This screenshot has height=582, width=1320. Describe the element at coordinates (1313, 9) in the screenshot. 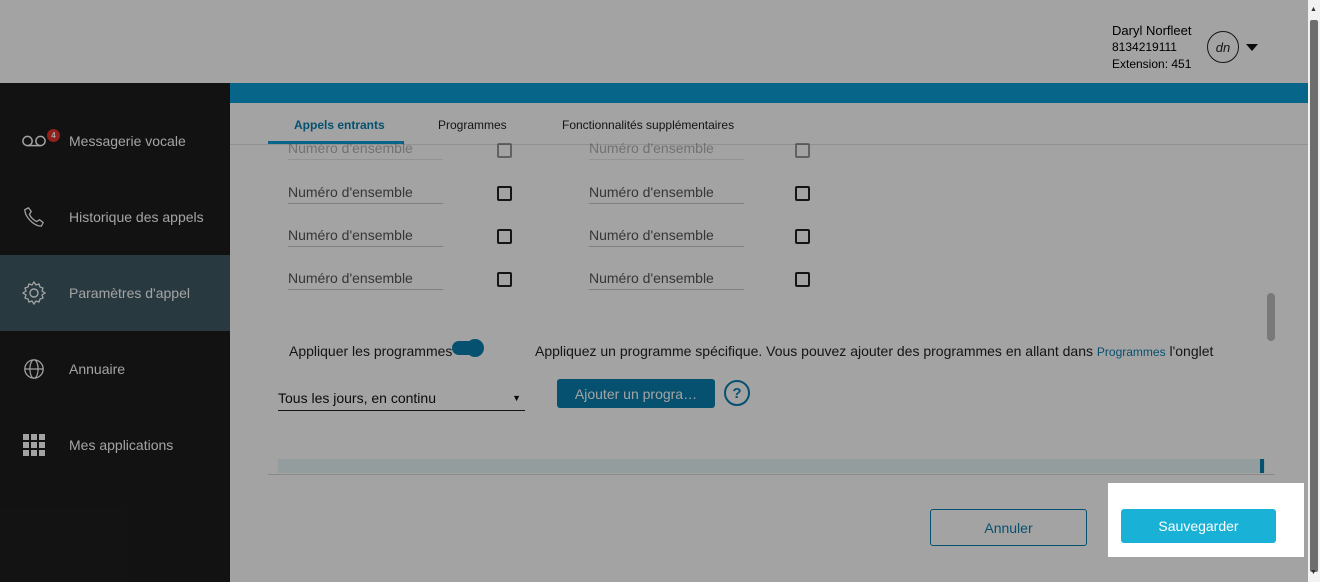

I see `scroll-up-icon: ▲` at that location.